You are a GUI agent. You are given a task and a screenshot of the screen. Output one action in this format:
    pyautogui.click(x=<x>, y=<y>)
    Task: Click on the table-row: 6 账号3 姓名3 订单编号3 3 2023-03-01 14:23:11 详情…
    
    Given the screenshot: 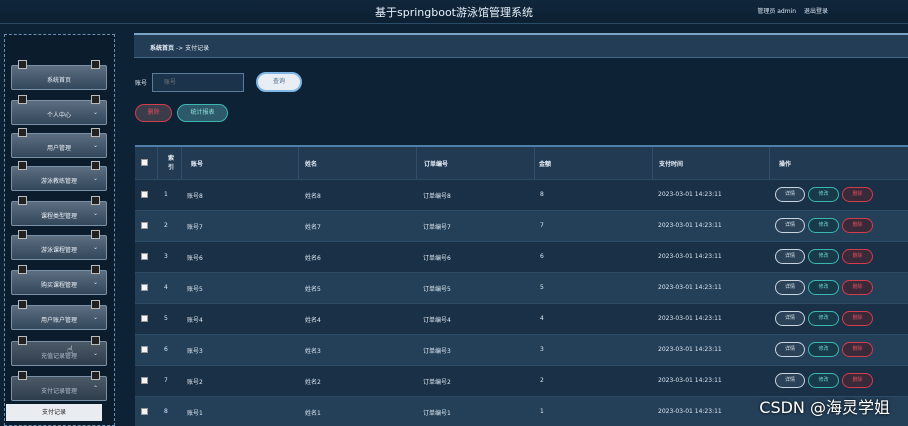 What is the action you would take?
    pyautogui.click(x=521, y=349)
    